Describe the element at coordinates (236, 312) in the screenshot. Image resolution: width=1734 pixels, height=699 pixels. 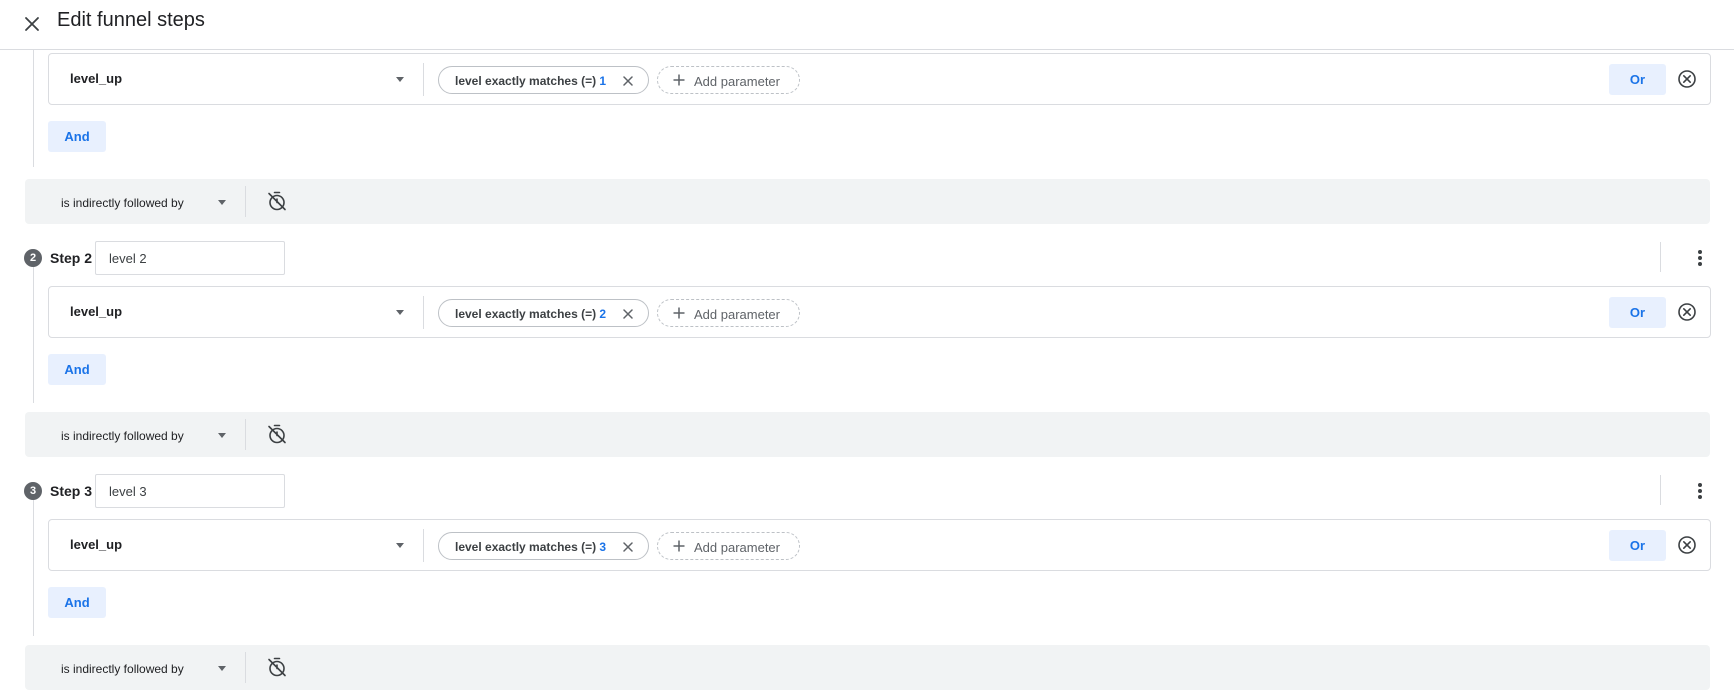
I see `step-2-event-select: level_up` at that location.